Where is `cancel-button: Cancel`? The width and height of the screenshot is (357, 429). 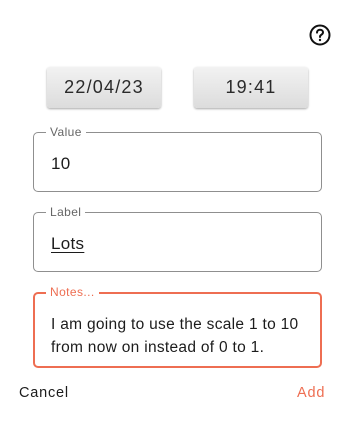
cancel-button: Cancel is located at coordinates (44, 393).